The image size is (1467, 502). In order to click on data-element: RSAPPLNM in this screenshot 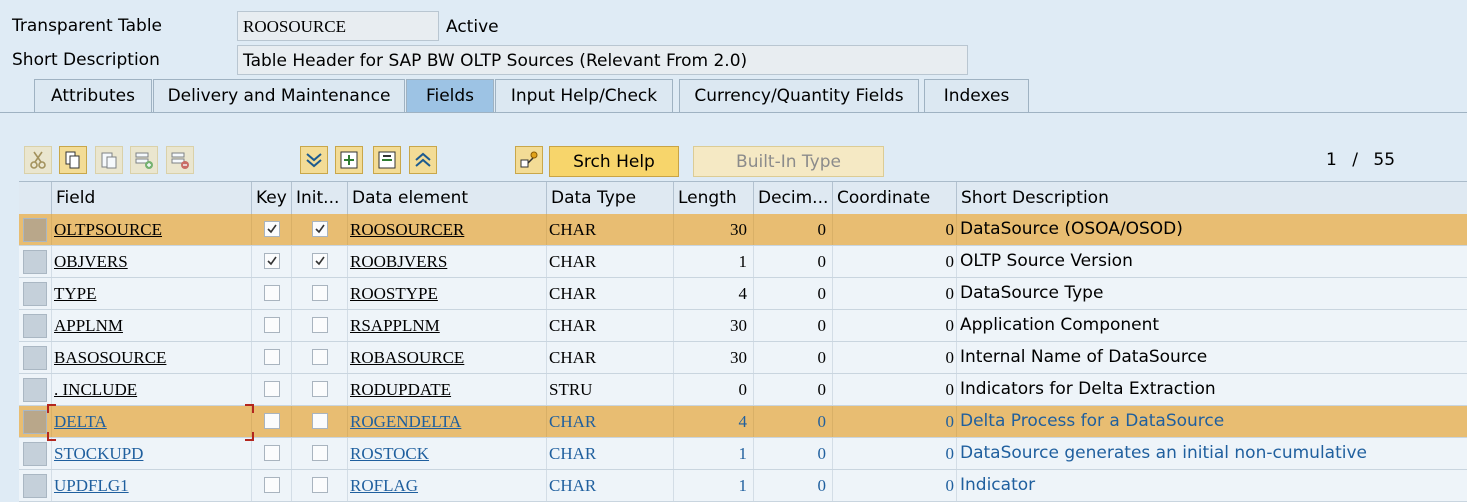, I will do `click(446, 325)`.